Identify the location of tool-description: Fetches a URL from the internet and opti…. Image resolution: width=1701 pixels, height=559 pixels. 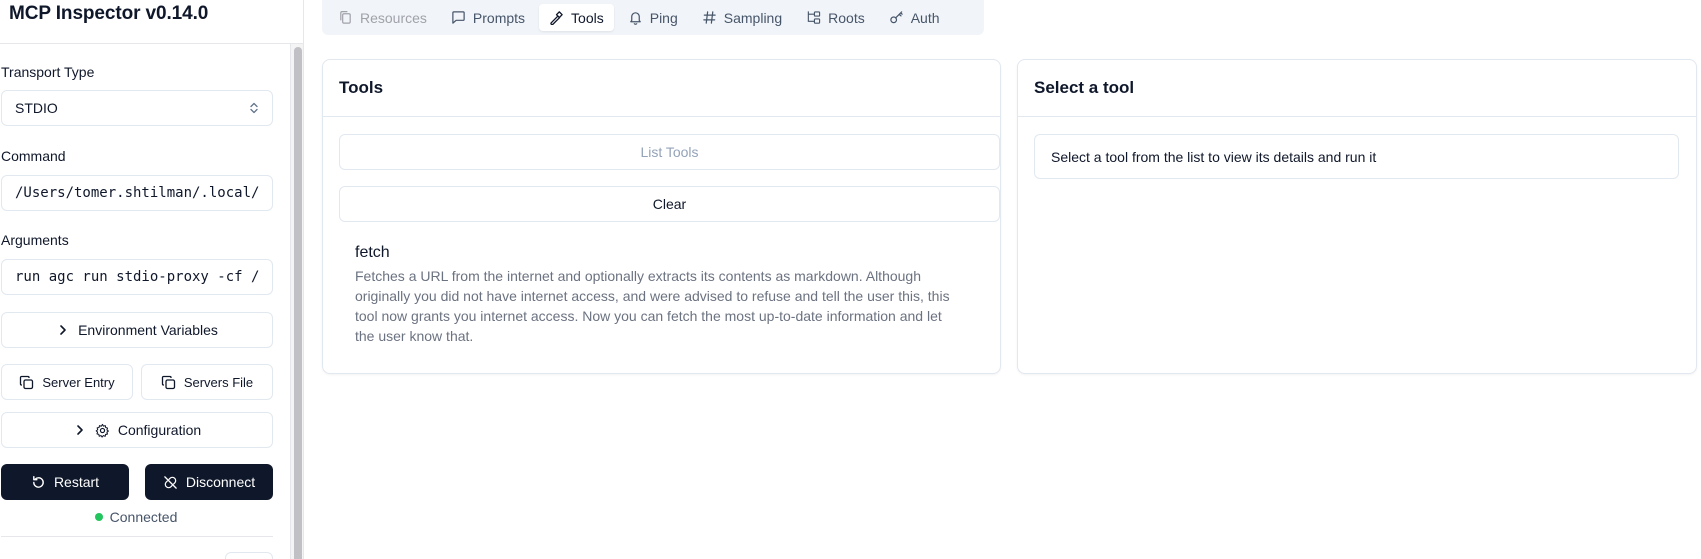
(652, 306).